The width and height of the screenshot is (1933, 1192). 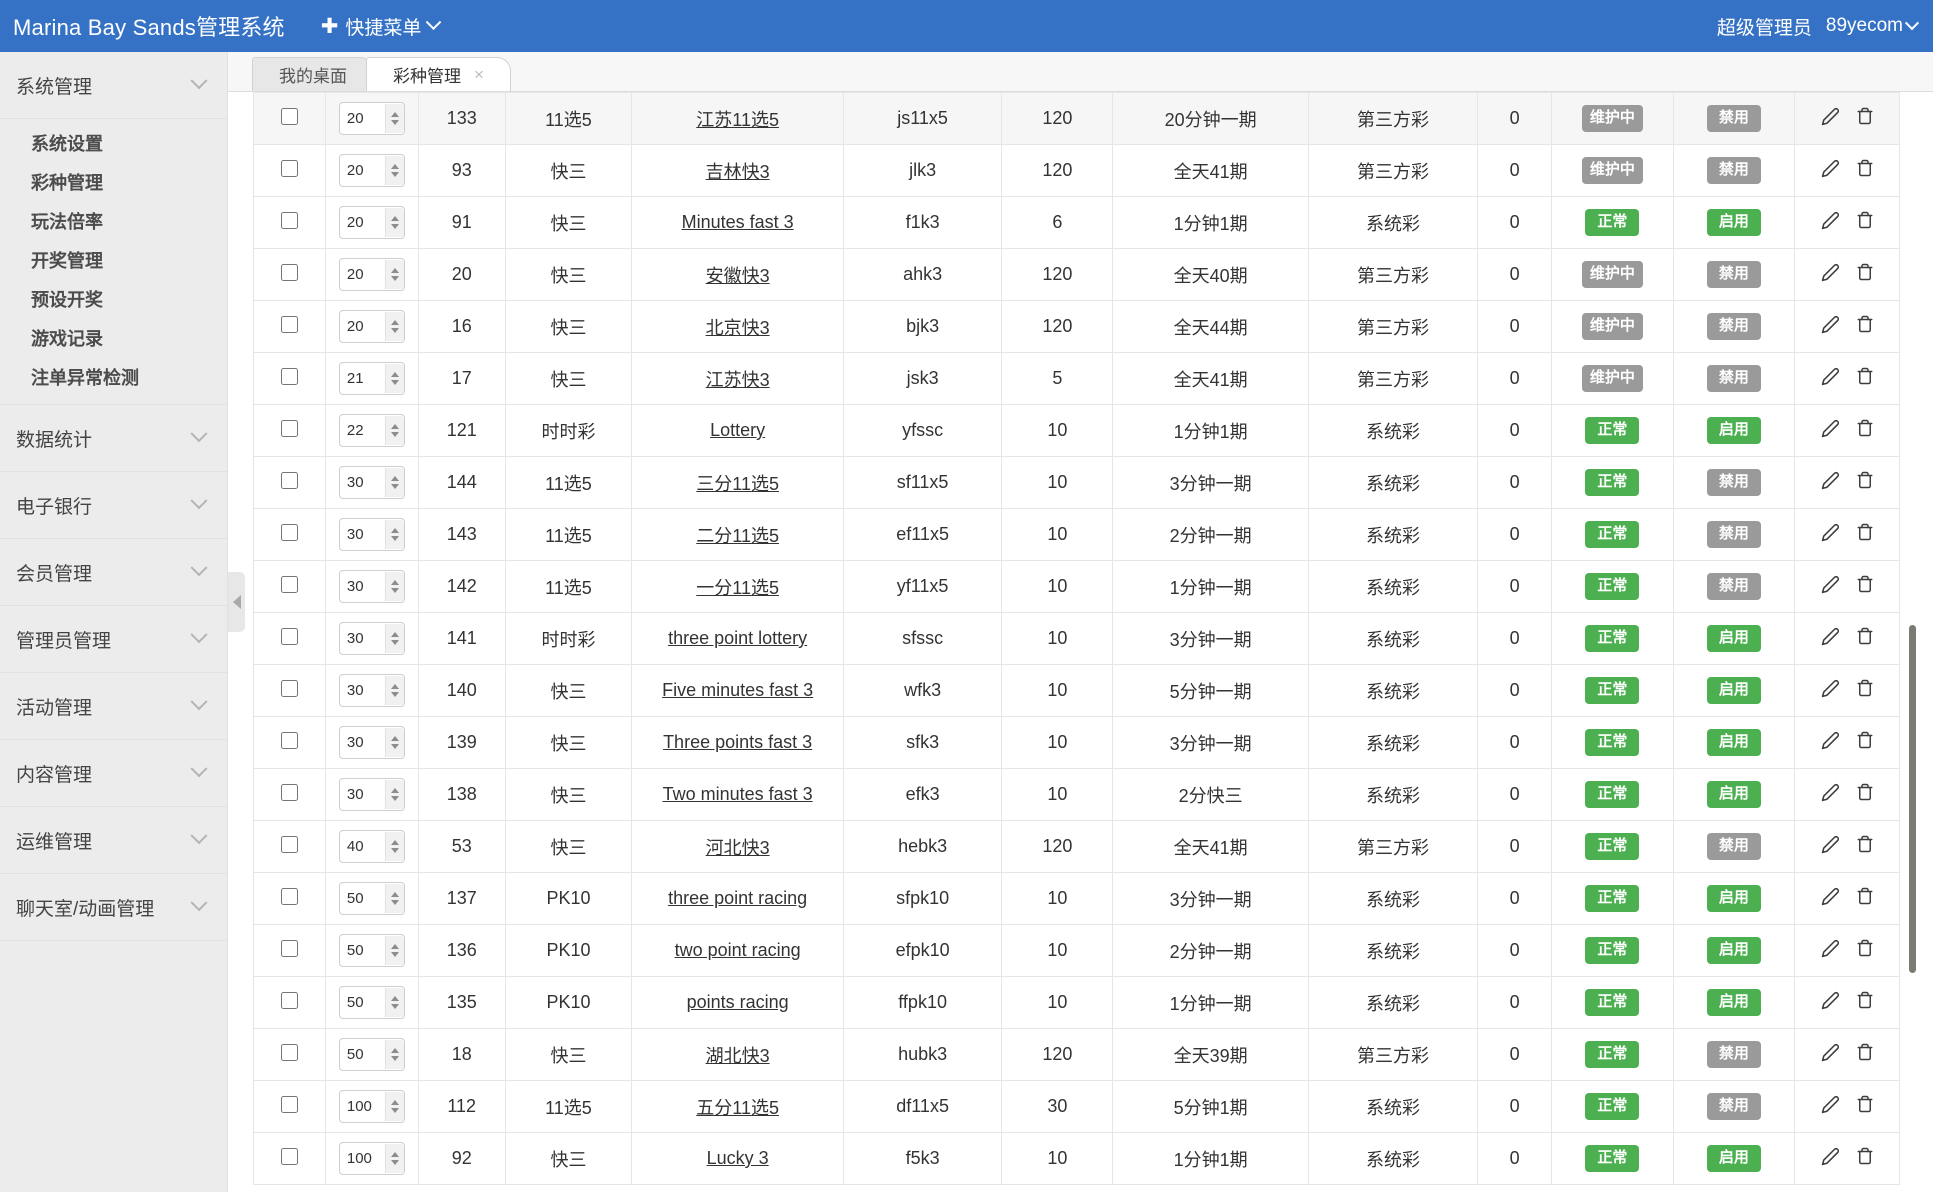 What do you see at coordinates (371, 378) in the screenshot?
I see `sort-order-stepper: 21` at bounding box center [371, 378].